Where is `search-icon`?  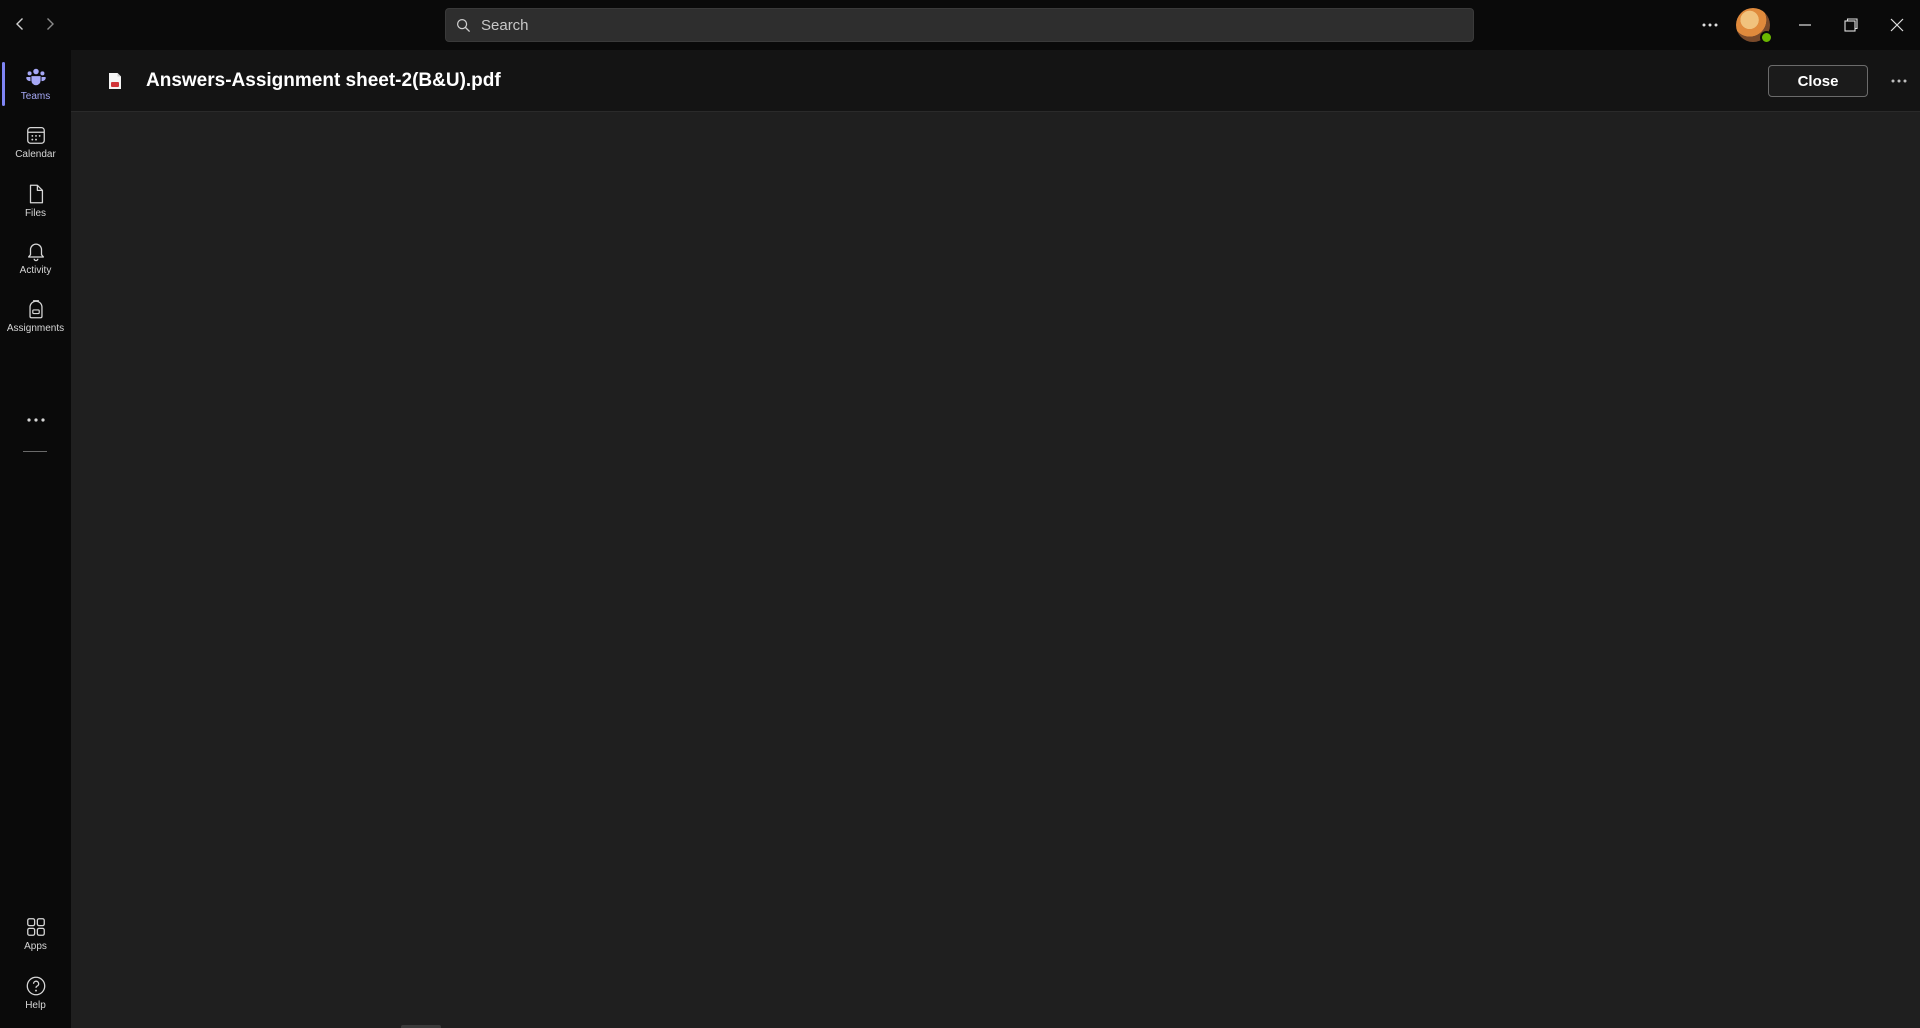 search-icon is located at coordinates (463, 25).